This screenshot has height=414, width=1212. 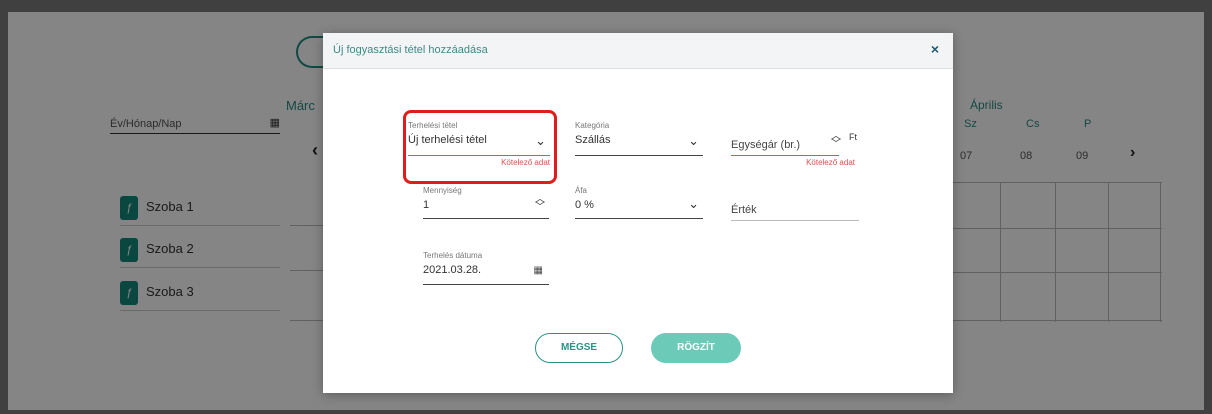 What do you see at coordinates (795, 204) in the screenshot?
I see `amount-input: Érték` at bounding box center [795, 204].